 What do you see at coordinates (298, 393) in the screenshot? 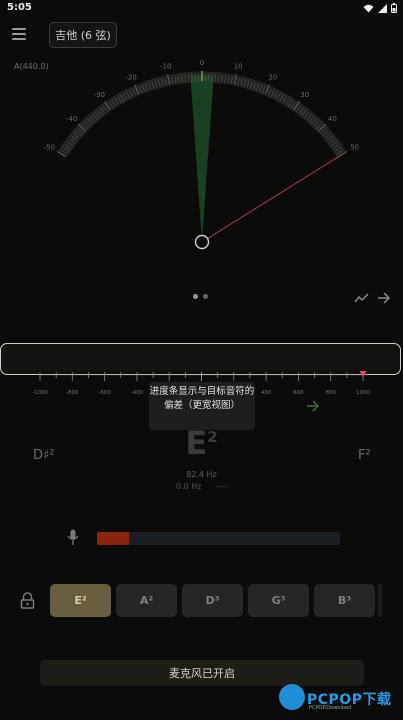
I see `scale-label: 600` at bounding box center [298, 393].